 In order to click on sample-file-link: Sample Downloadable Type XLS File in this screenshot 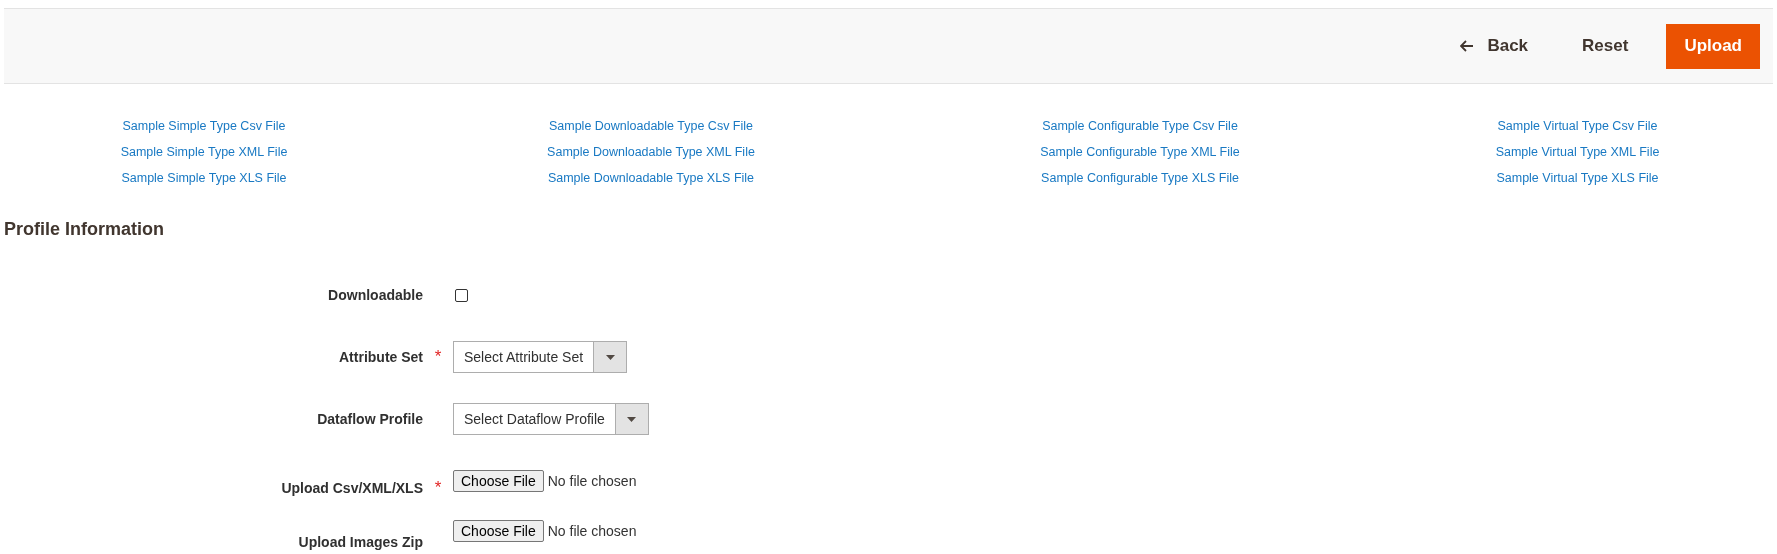, I will do `click(651, 178)`.